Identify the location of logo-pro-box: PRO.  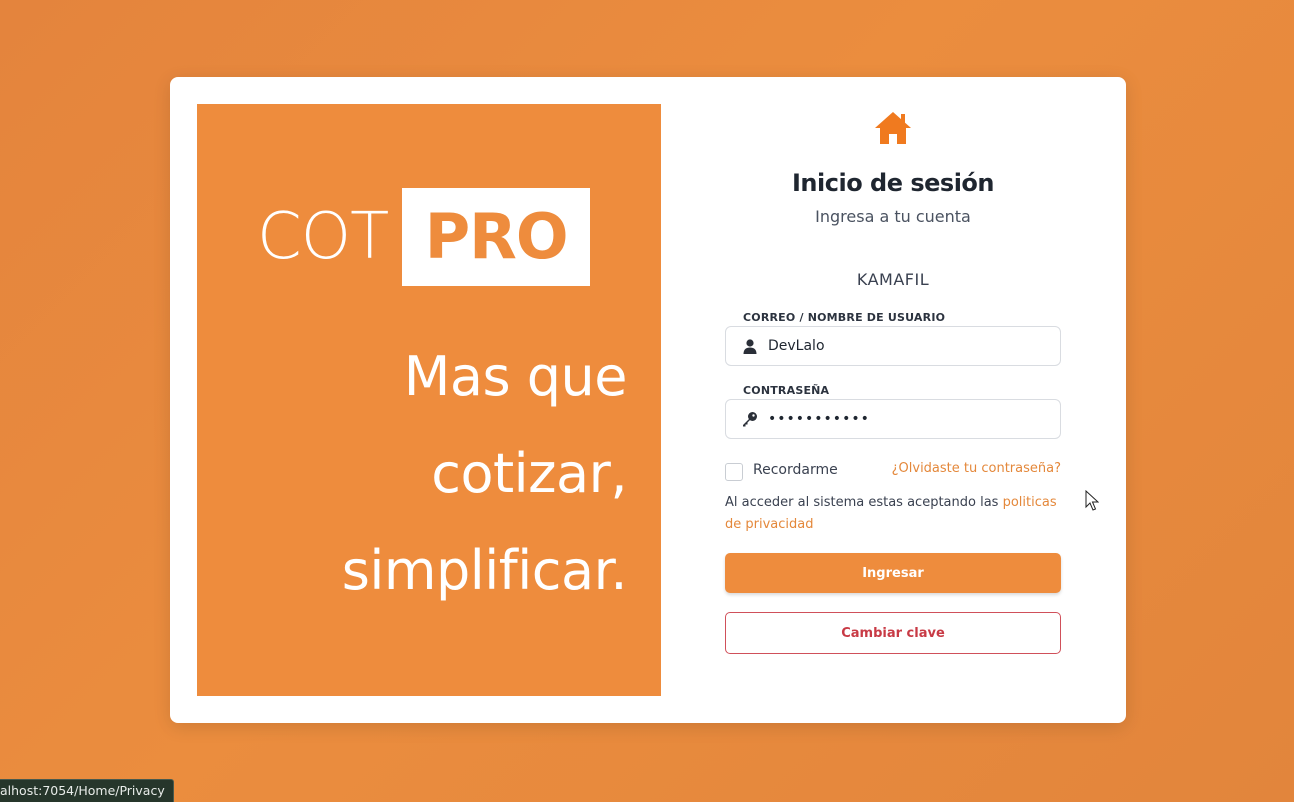
(496, 237).